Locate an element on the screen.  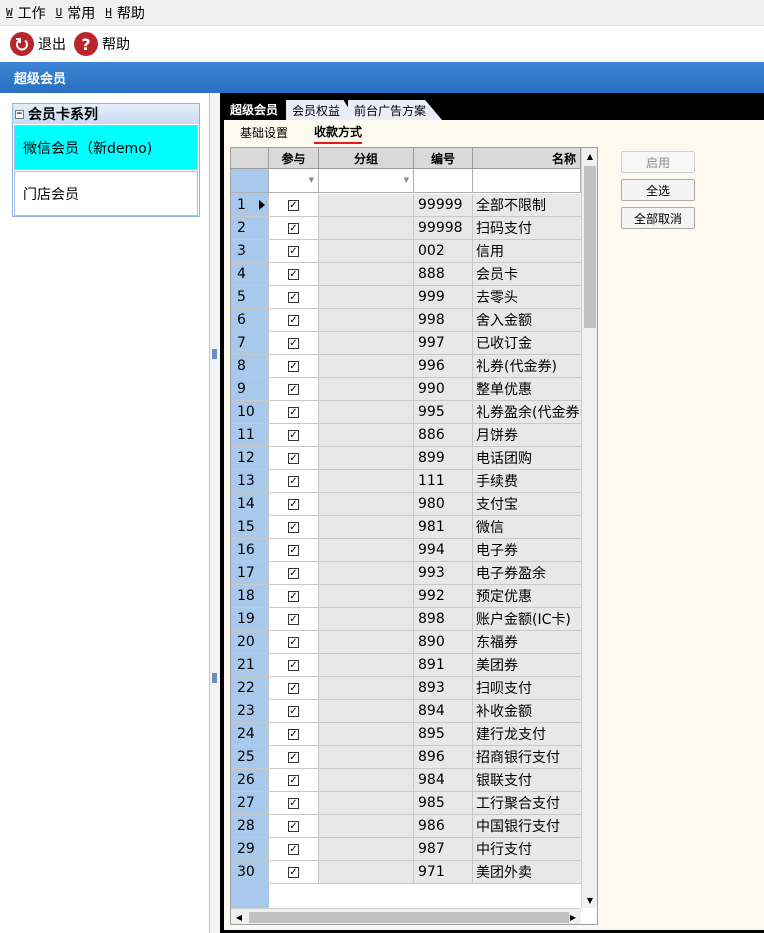
menu-work: W 工作 is located at coordinates (26, 13).